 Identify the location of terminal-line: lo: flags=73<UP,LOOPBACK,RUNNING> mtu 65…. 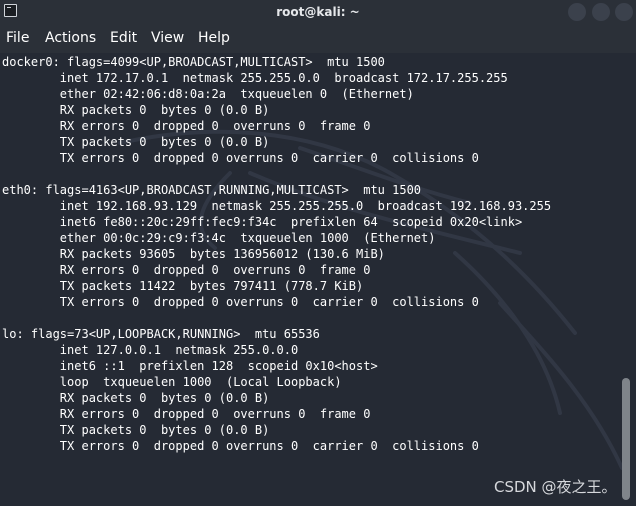
(161, 334).